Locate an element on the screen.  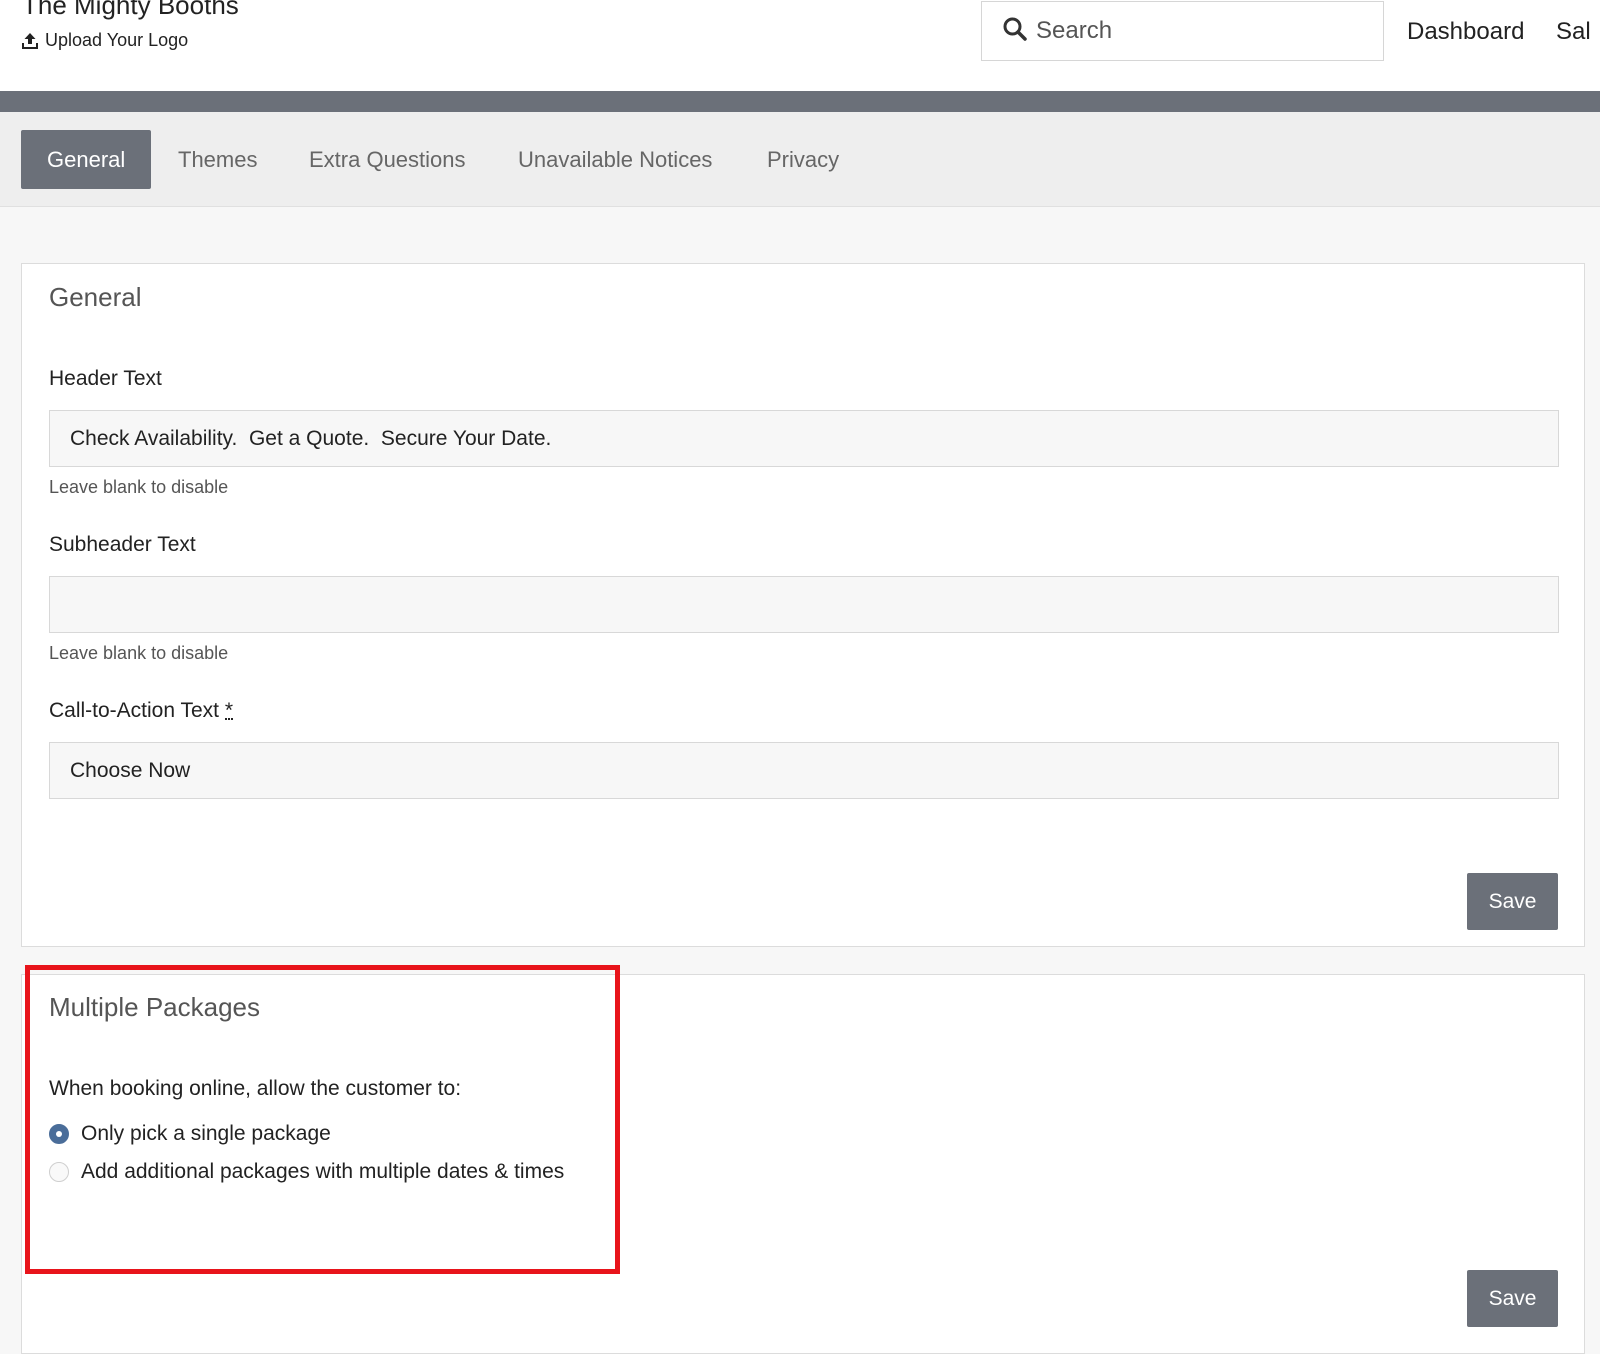
header-text-help: Leave blank to disable is located at coordinates (139, 487).